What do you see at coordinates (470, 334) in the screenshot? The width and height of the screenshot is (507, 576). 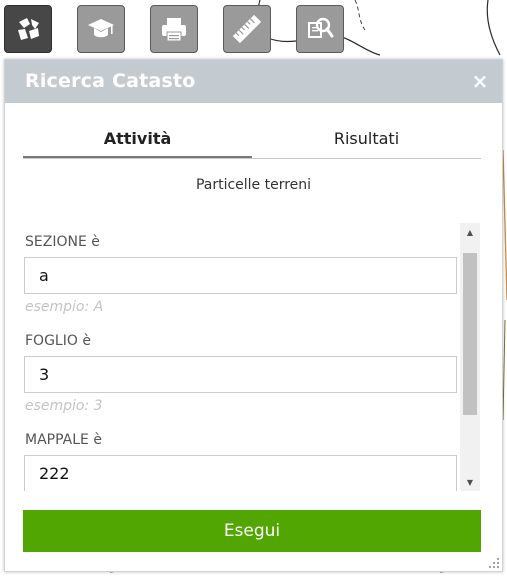 I see `scrollbar-thumb` at bounding box center [470, 334].